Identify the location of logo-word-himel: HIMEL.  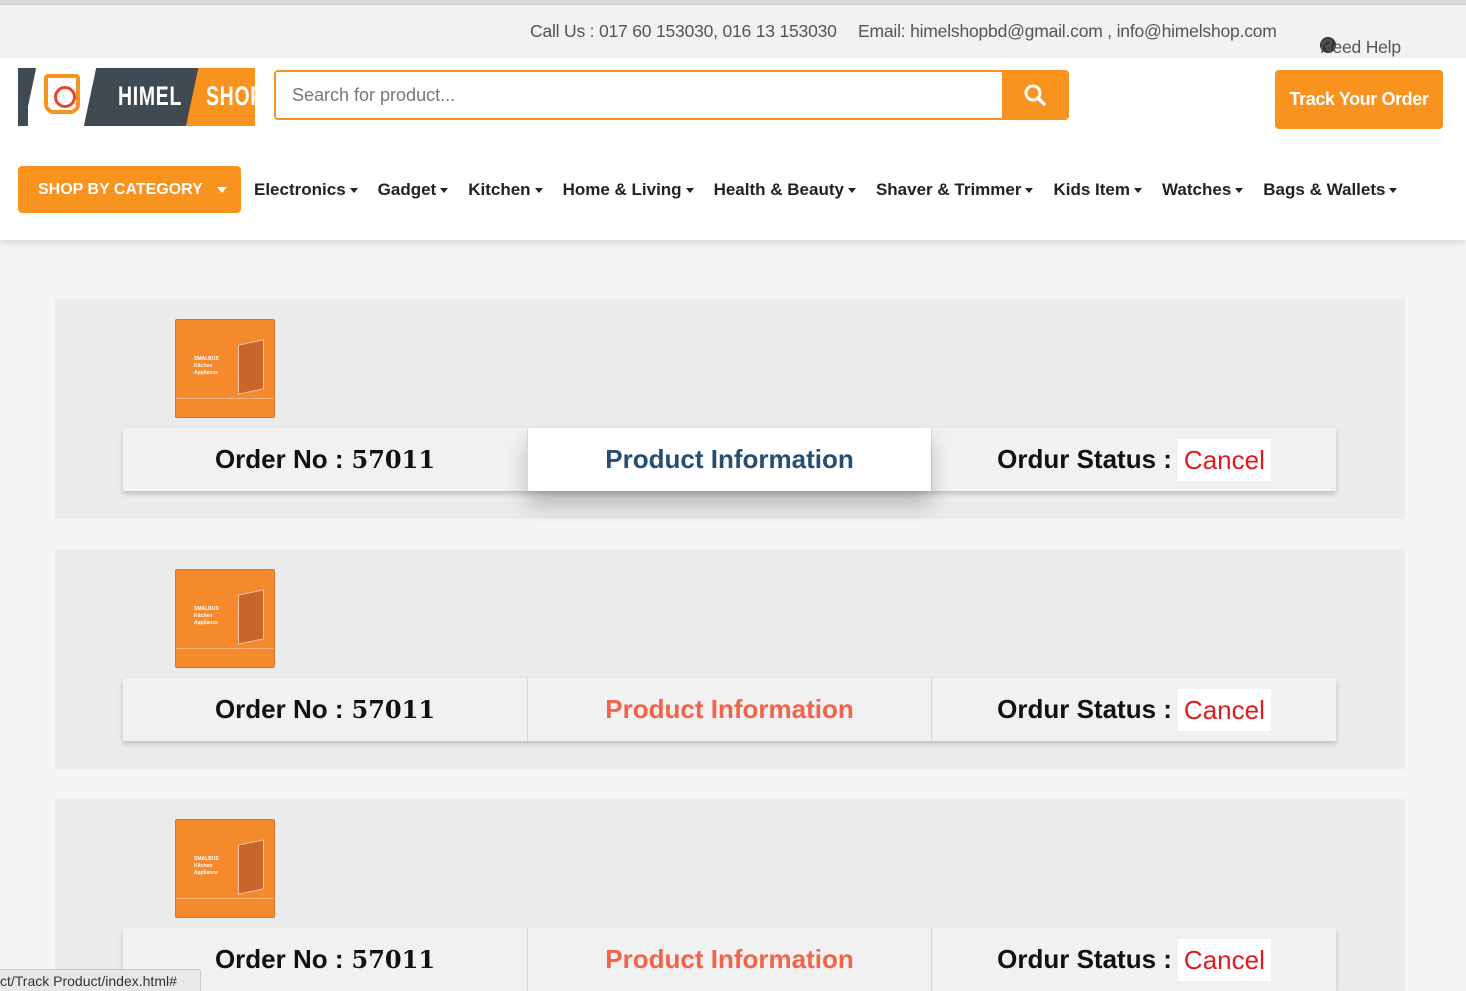
(150, 96).